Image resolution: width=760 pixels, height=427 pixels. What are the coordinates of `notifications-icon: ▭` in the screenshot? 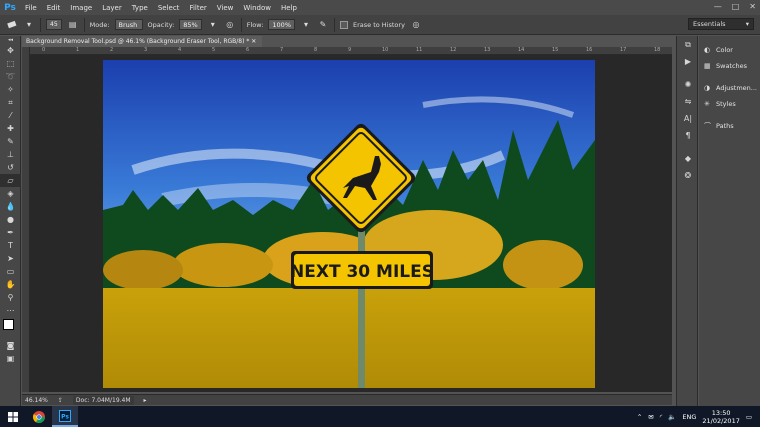 It's located at (749, 417).